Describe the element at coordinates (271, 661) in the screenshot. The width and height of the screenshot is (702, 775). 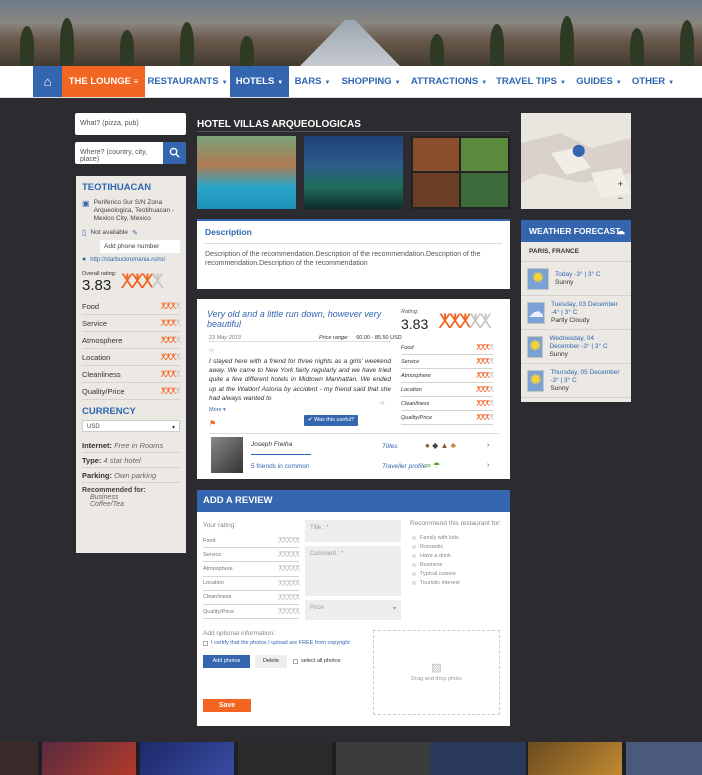
I see `delete-button: Delete` at that location.